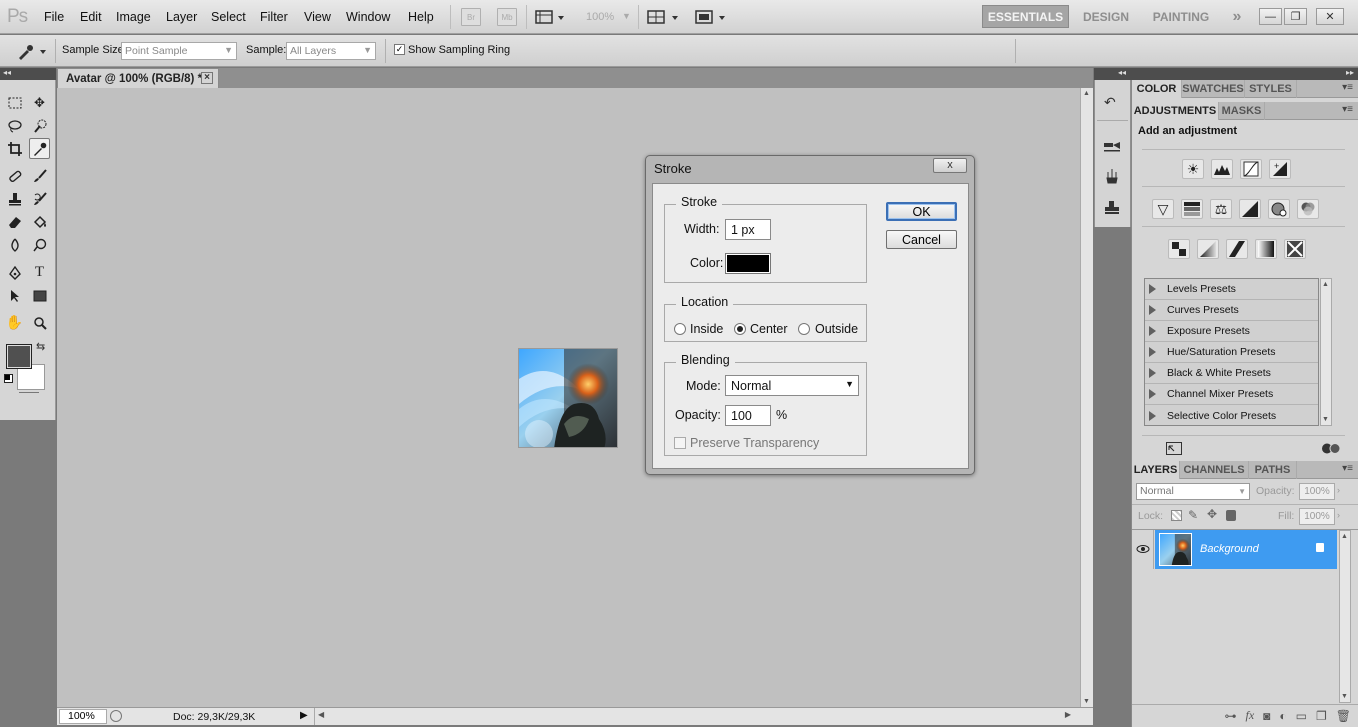  I want to click on tab-layers: LAYERS, so click(1156, 470).